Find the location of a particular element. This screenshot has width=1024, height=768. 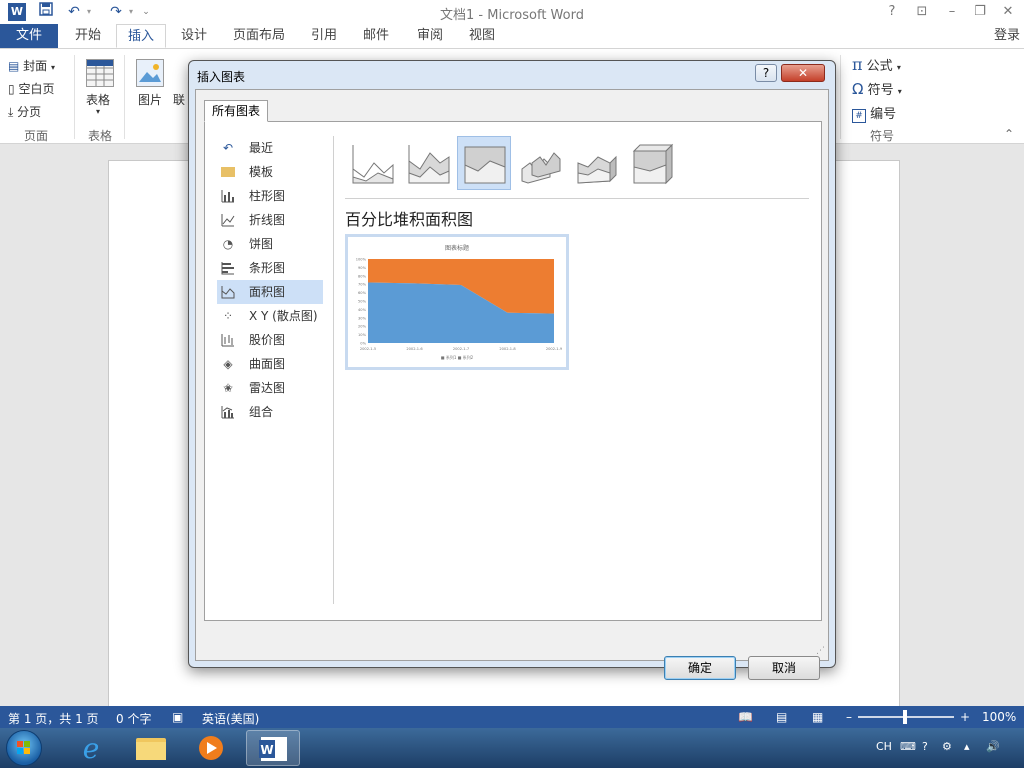

x-tick-label: 2002-1-7 is located at coordinates (461, 349).